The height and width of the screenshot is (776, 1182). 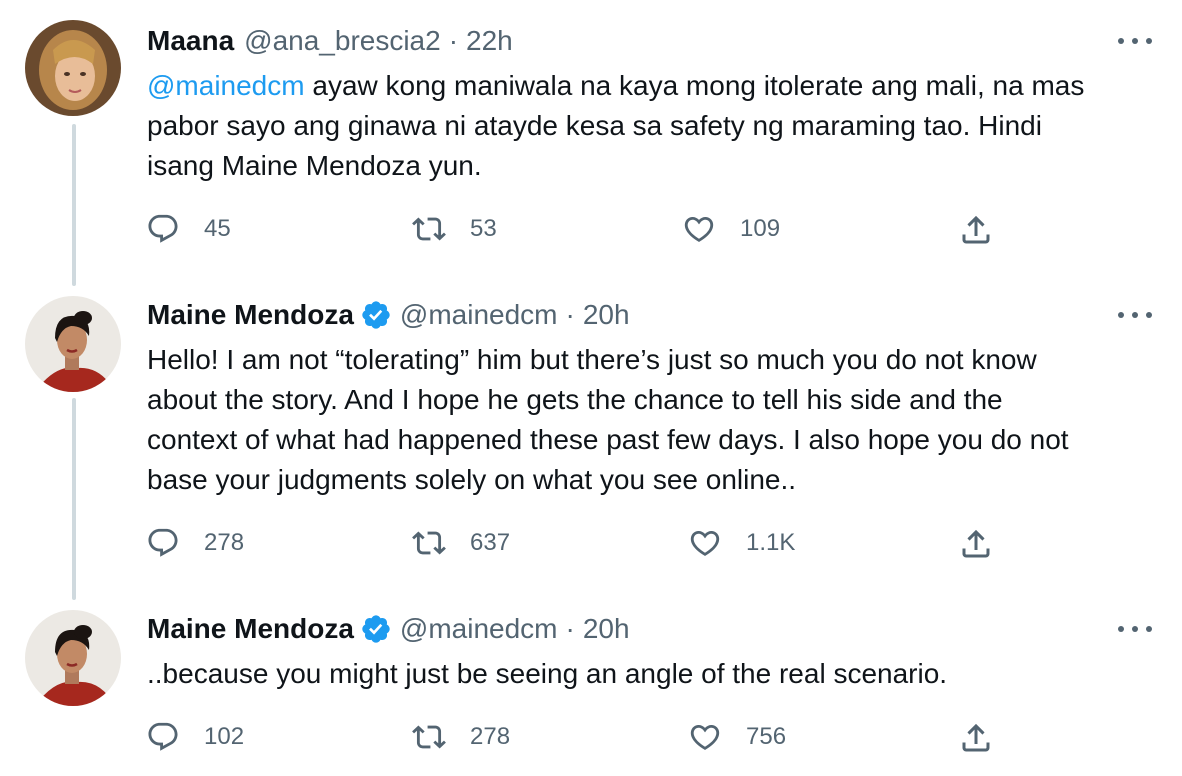 I want to click on display-name: Maana, so click(x=190, y=41).